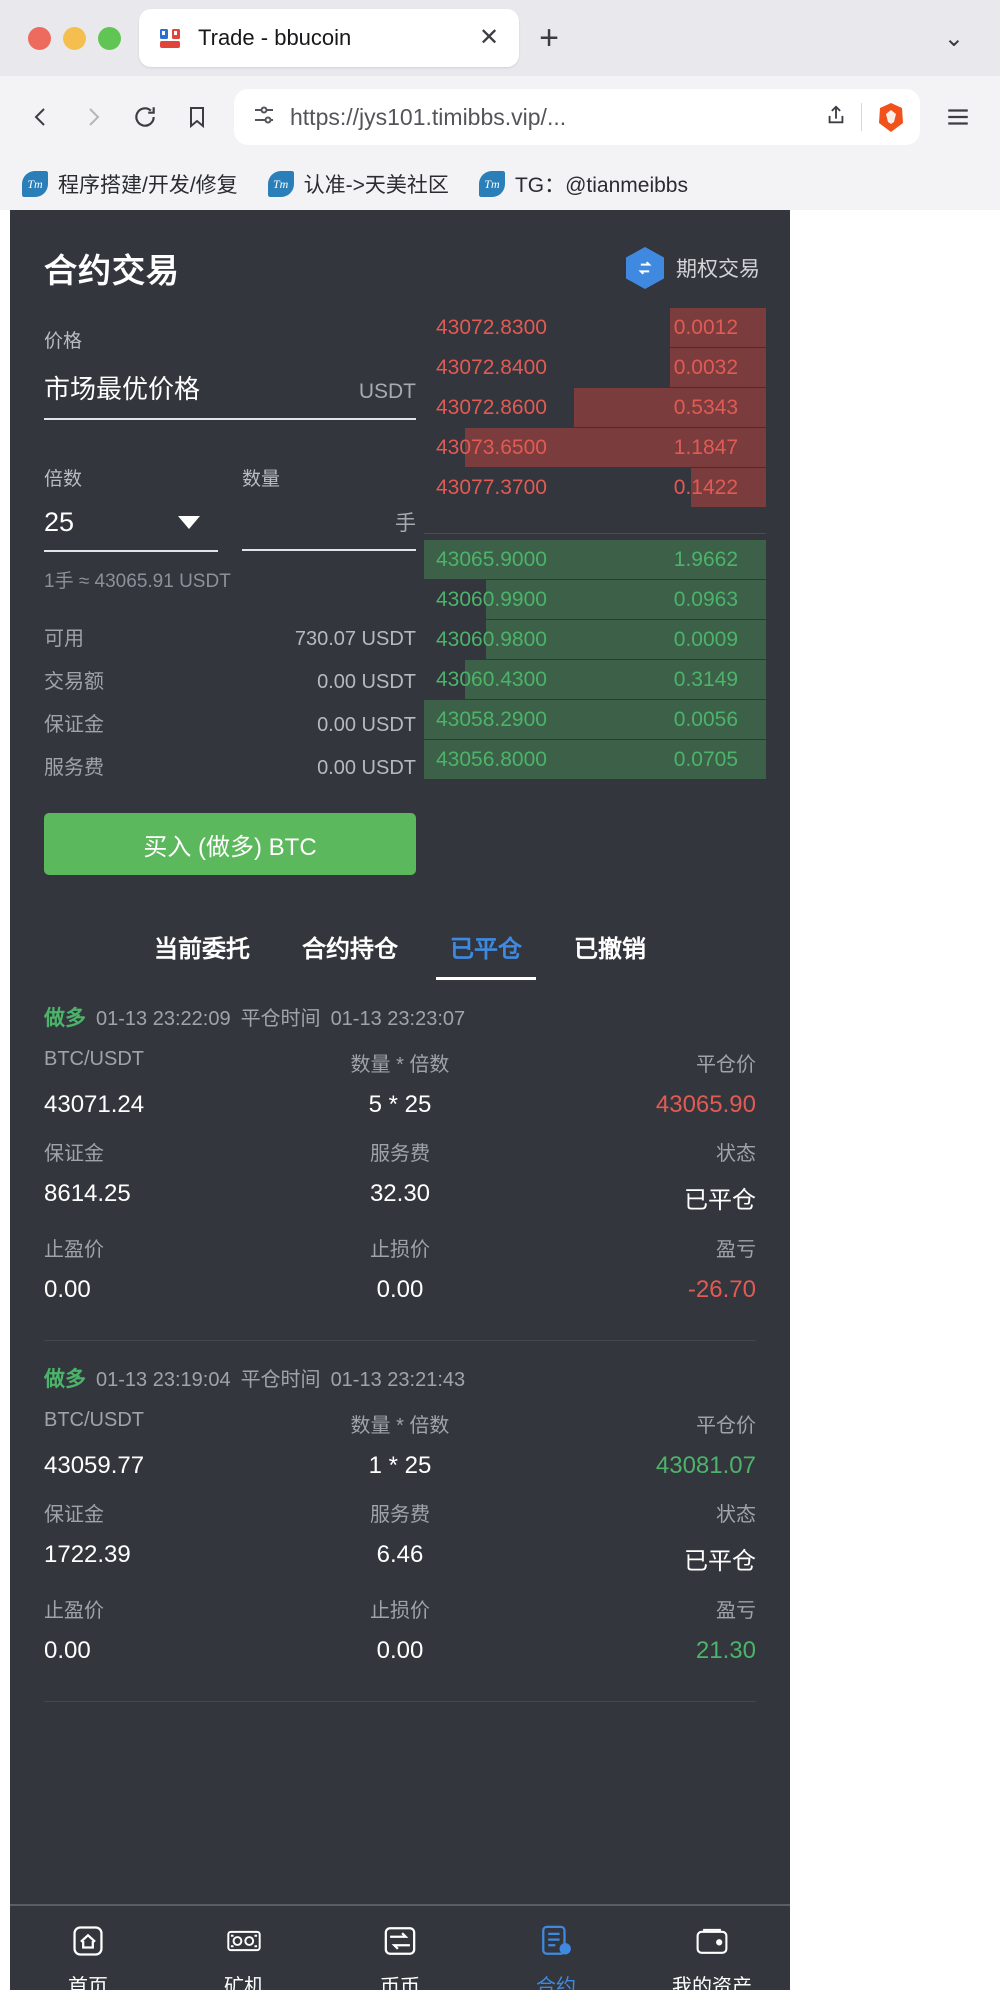  What do you see at coordinates (725, 1065) in the screenshot?
I see `close-price-label: 平仓价` at bounding box center [725, 1065].